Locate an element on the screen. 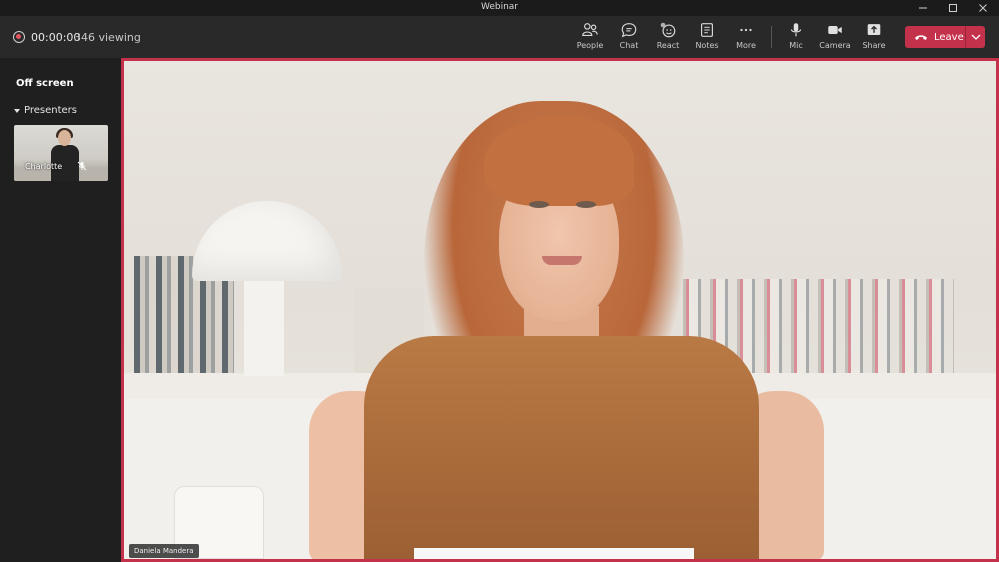  camera-label: Camera is located at coordinates (835, 45).